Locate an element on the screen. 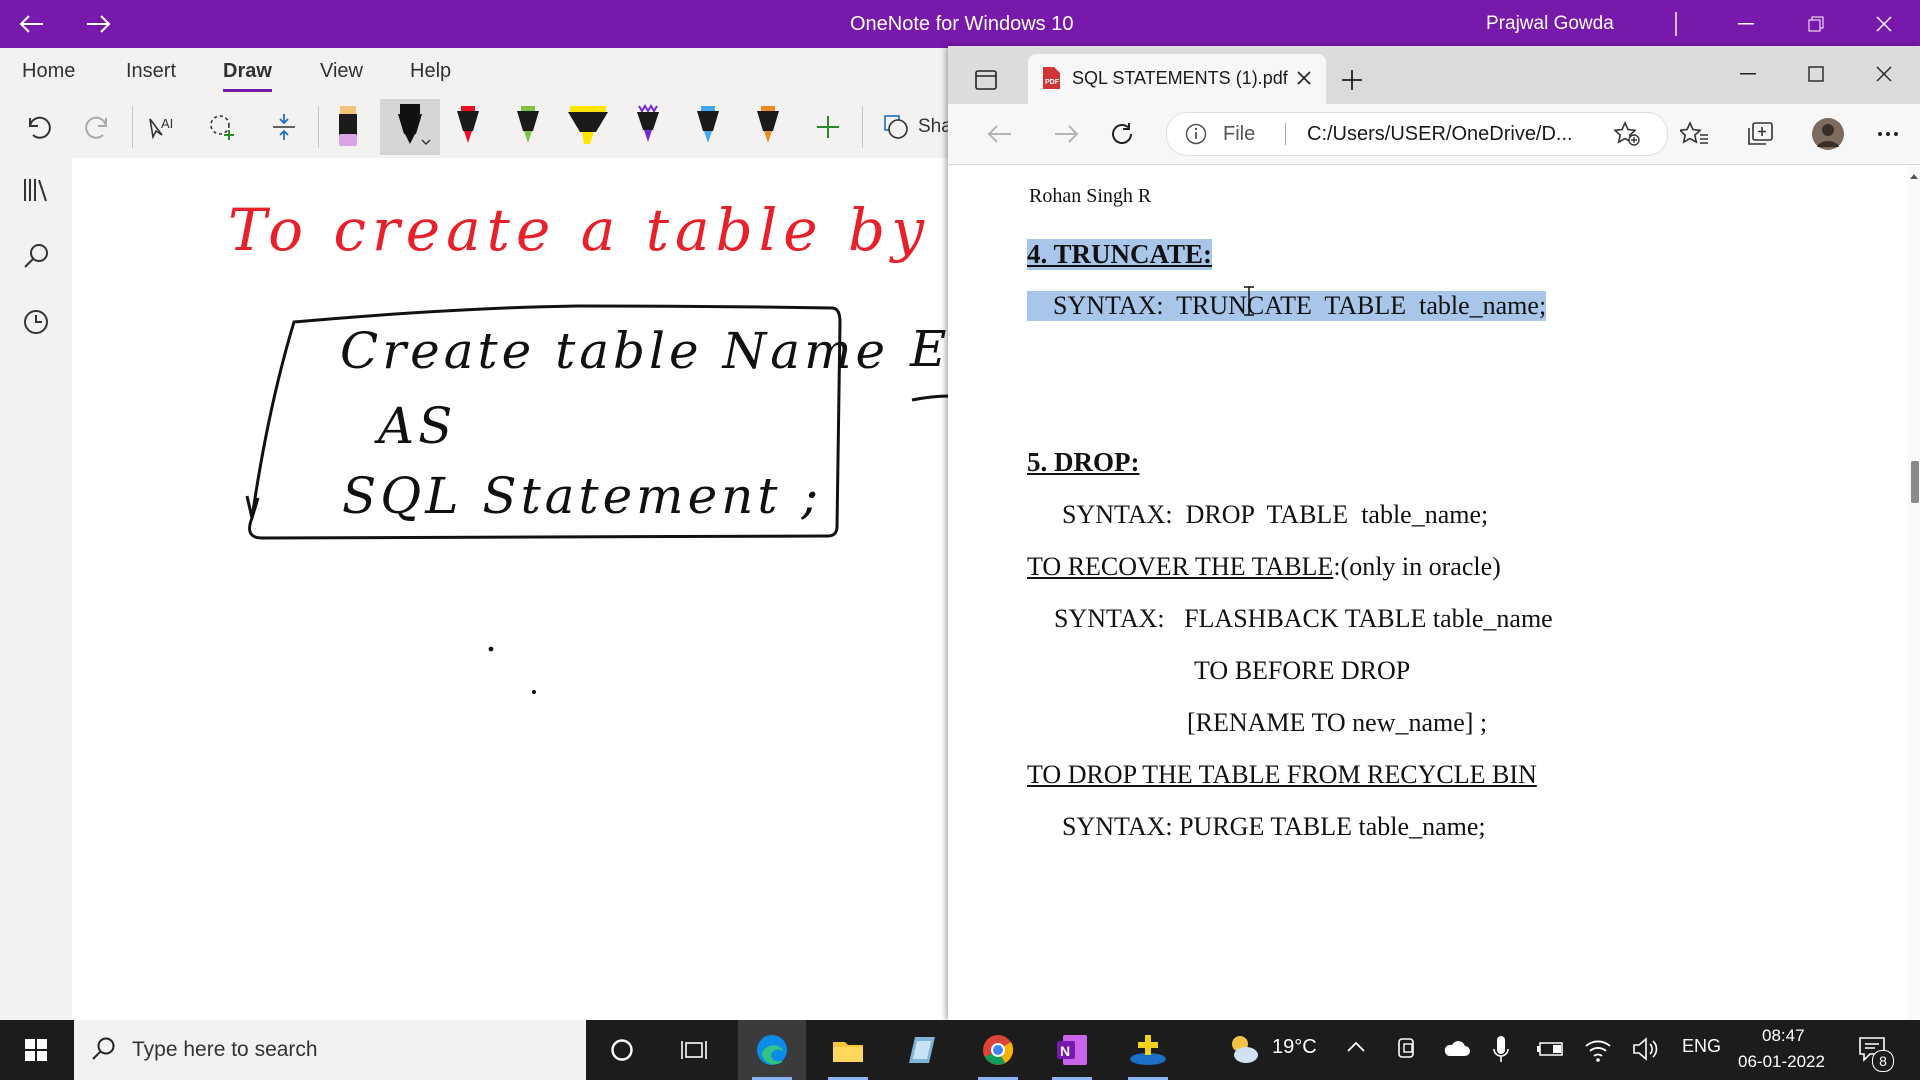 This screenshot has width=1920, height=1080. restore-icon is located at coordinates (1816, 24).